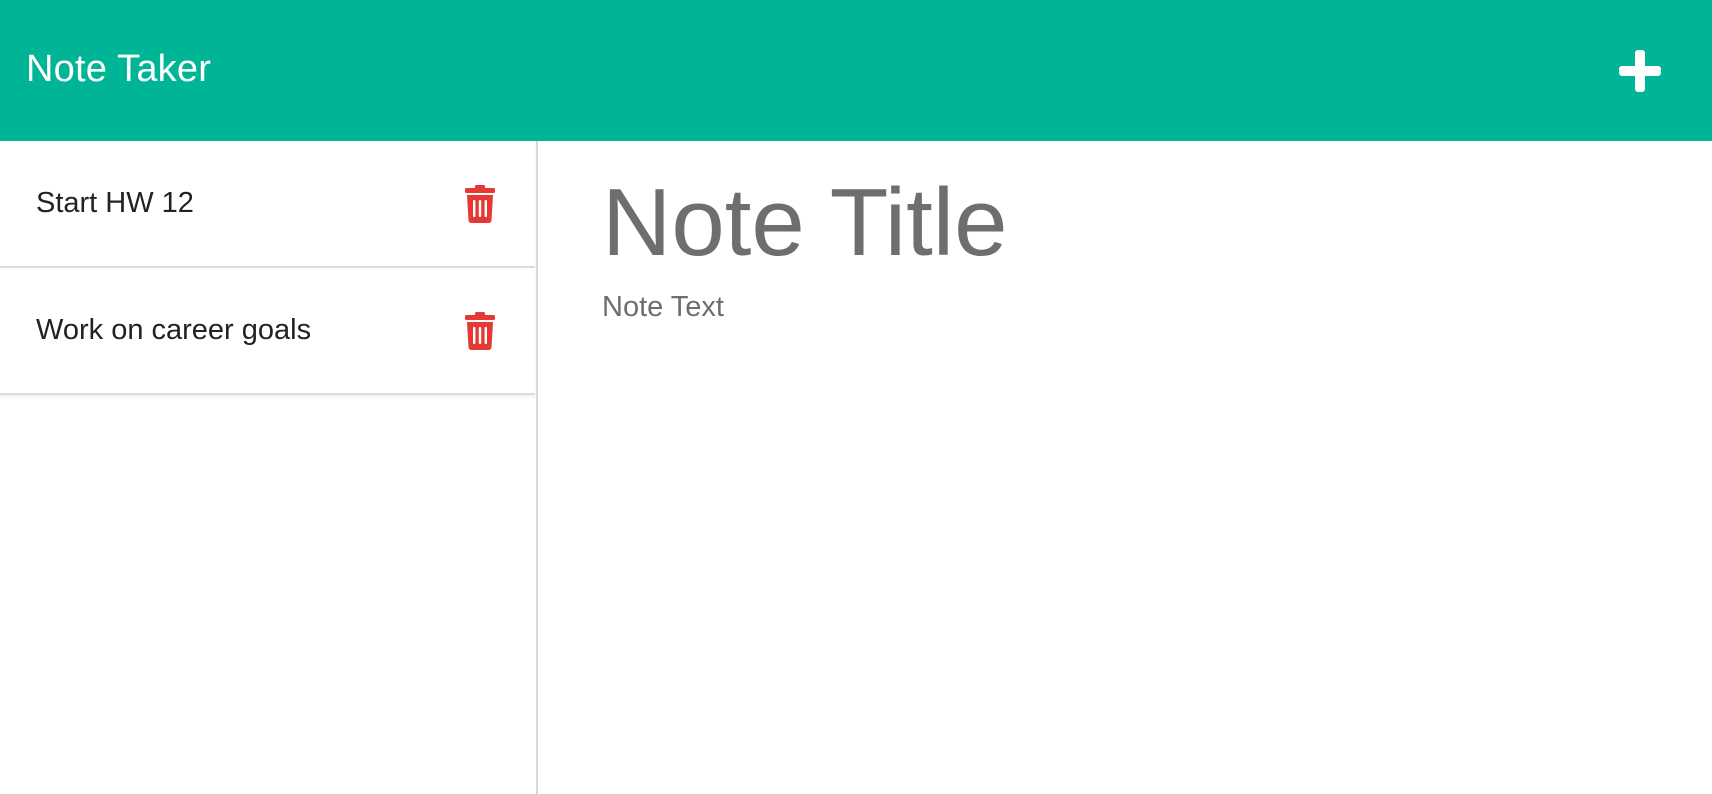 The width and height of the screenshot is (1712, 794). Describe the element at coordinates (118, 69) in the screenshot. I see `app-title: Note Taker` at that location.